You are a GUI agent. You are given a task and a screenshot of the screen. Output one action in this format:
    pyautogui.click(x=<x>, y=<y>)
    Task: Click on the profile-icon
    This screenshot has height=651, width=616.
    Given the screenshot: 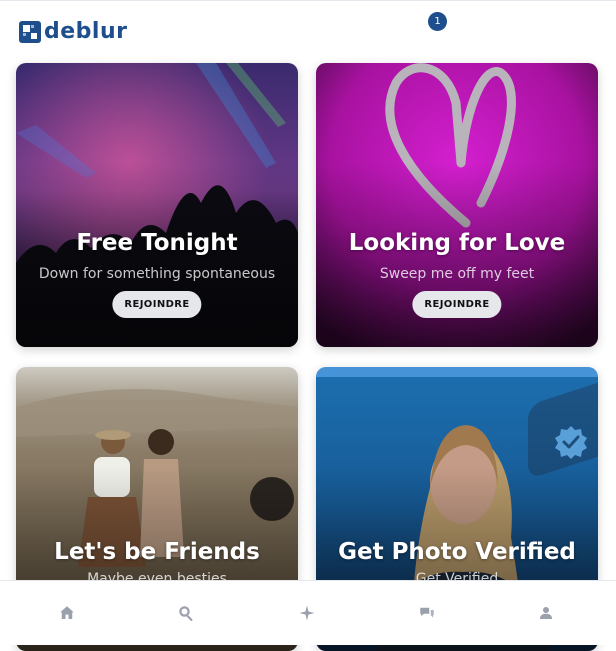 What is the action you would take?
    pyautogui.click(x=546, y=613)
    